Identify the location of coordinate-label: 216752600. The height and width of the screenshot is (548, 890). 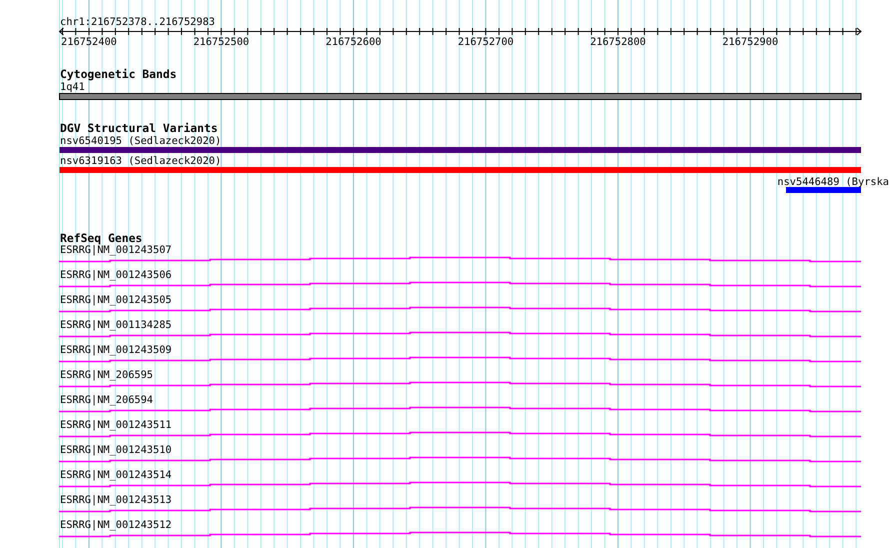
(354, 42).